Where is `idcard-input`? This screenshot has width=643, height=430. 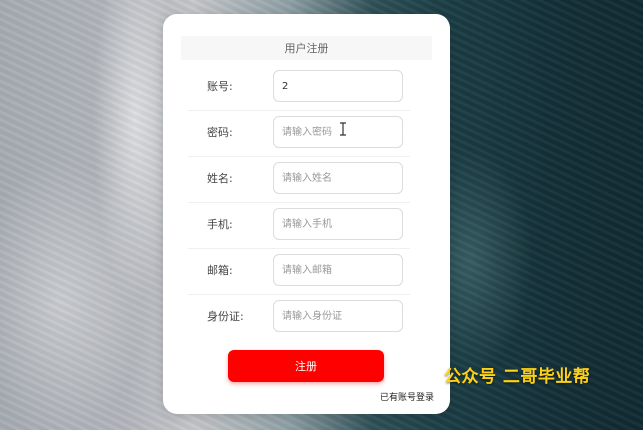 idcard-input is located at coordinates (338, 316).